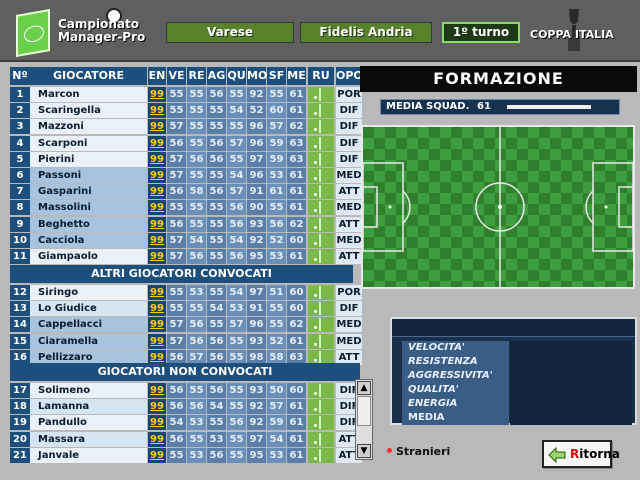 The height and width of the screenshot is (480, 640). What do you see at coordinates (216, 76) in the screenshot?
I see `col-header-5: AG` at bounding box center [216, 76].